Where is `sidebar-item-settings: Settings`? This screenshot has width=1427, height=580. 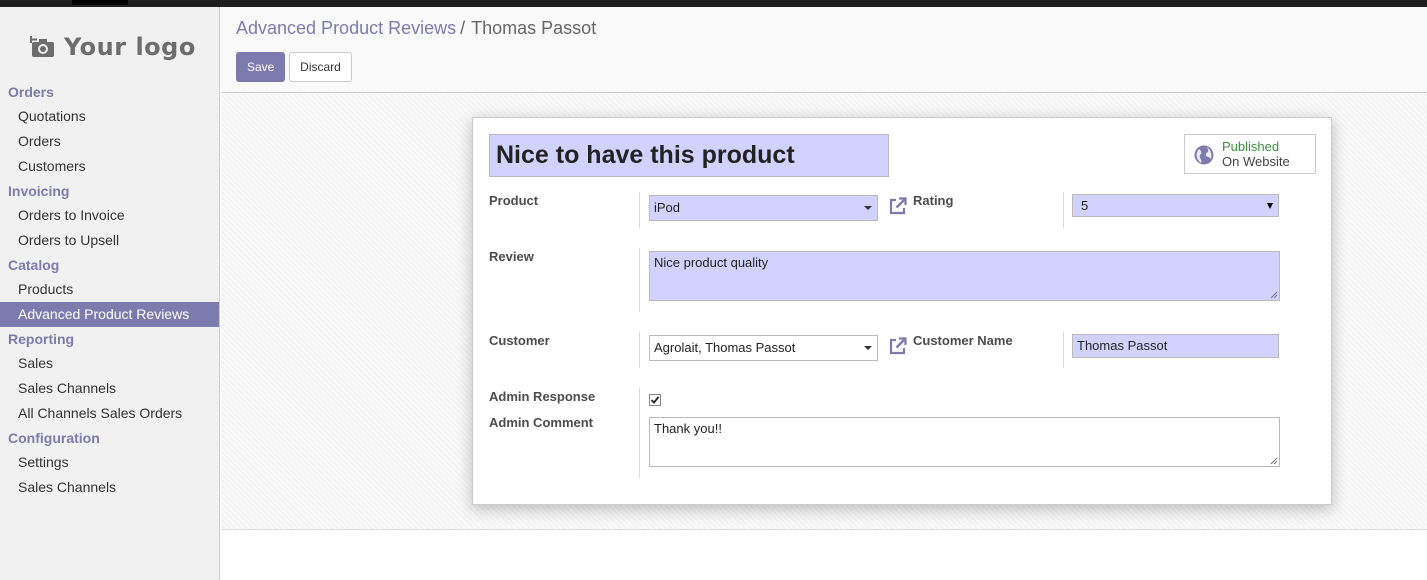 sidebar-item-settings: Settings is located at coordinates (109, 462).